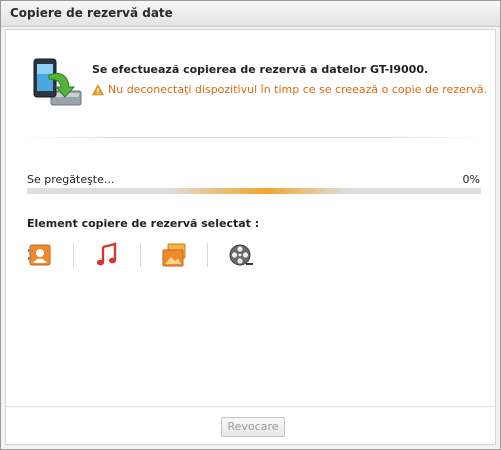  I want to click on selected-items-title: Element copiere de rezervă selectat :, so click(143, 223).